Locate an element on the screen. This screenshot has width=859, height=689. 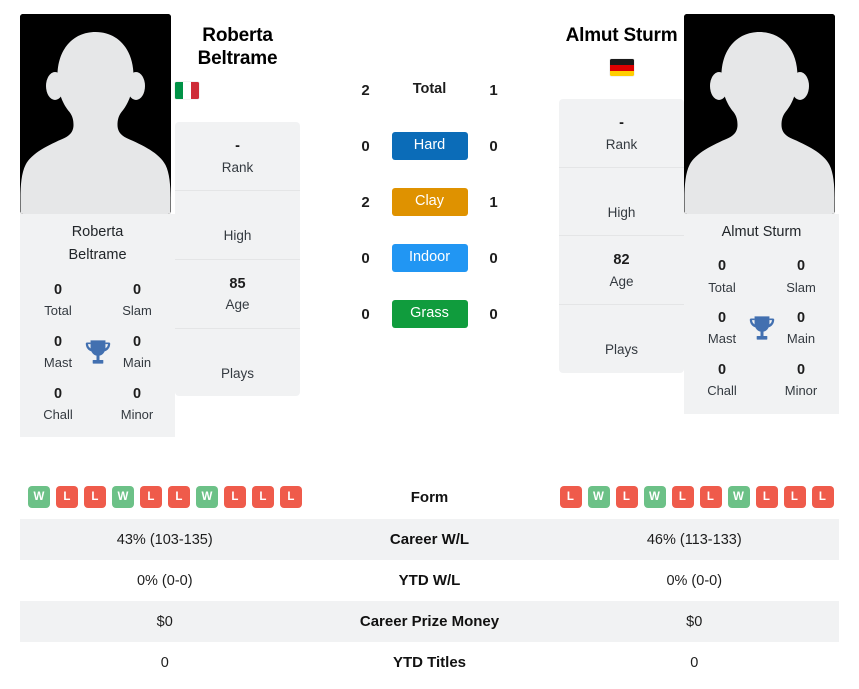
left-info-plays: Plays is located at coordinates (237, 362).